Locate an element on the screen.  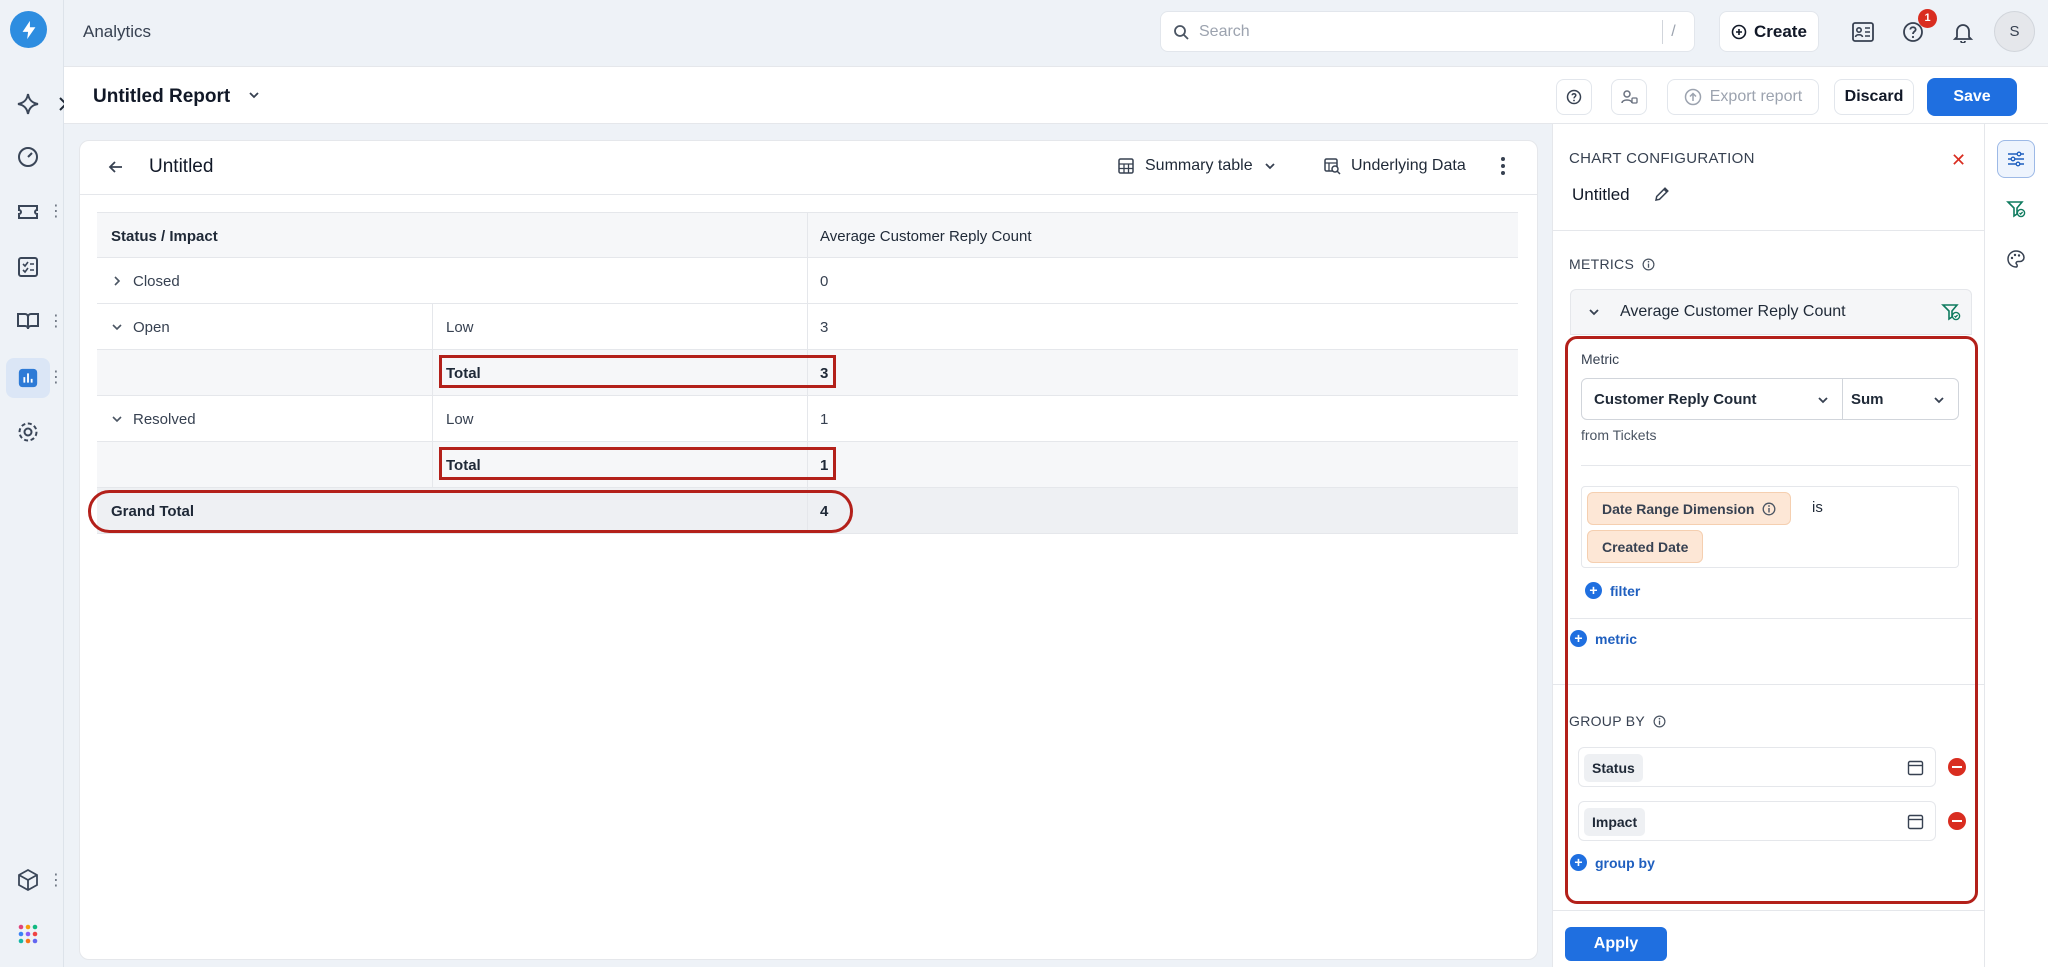
search-box: Search / is located at coordinates (1427, 31).